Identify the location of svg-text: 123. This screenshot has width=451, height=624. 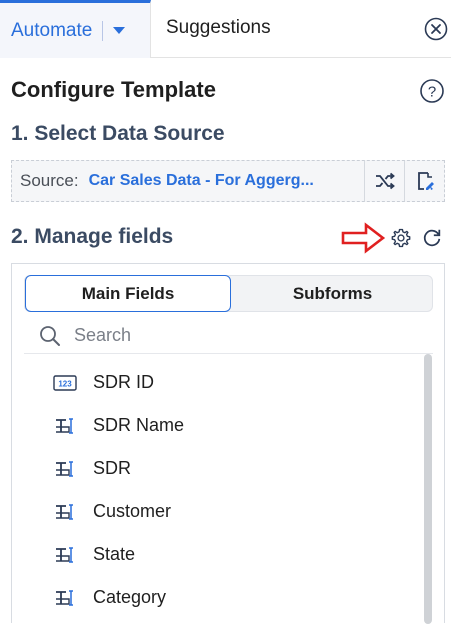
(65, 383).